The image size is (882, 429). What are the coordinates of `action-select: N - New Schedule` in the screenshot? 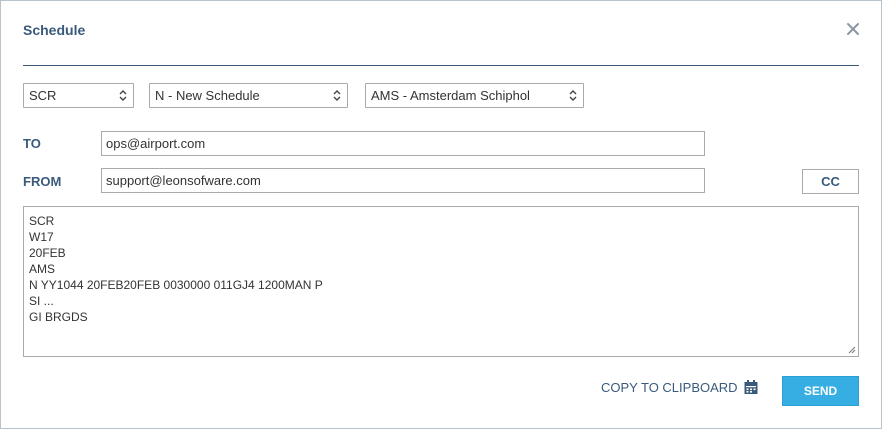 It's located at (248, 95).